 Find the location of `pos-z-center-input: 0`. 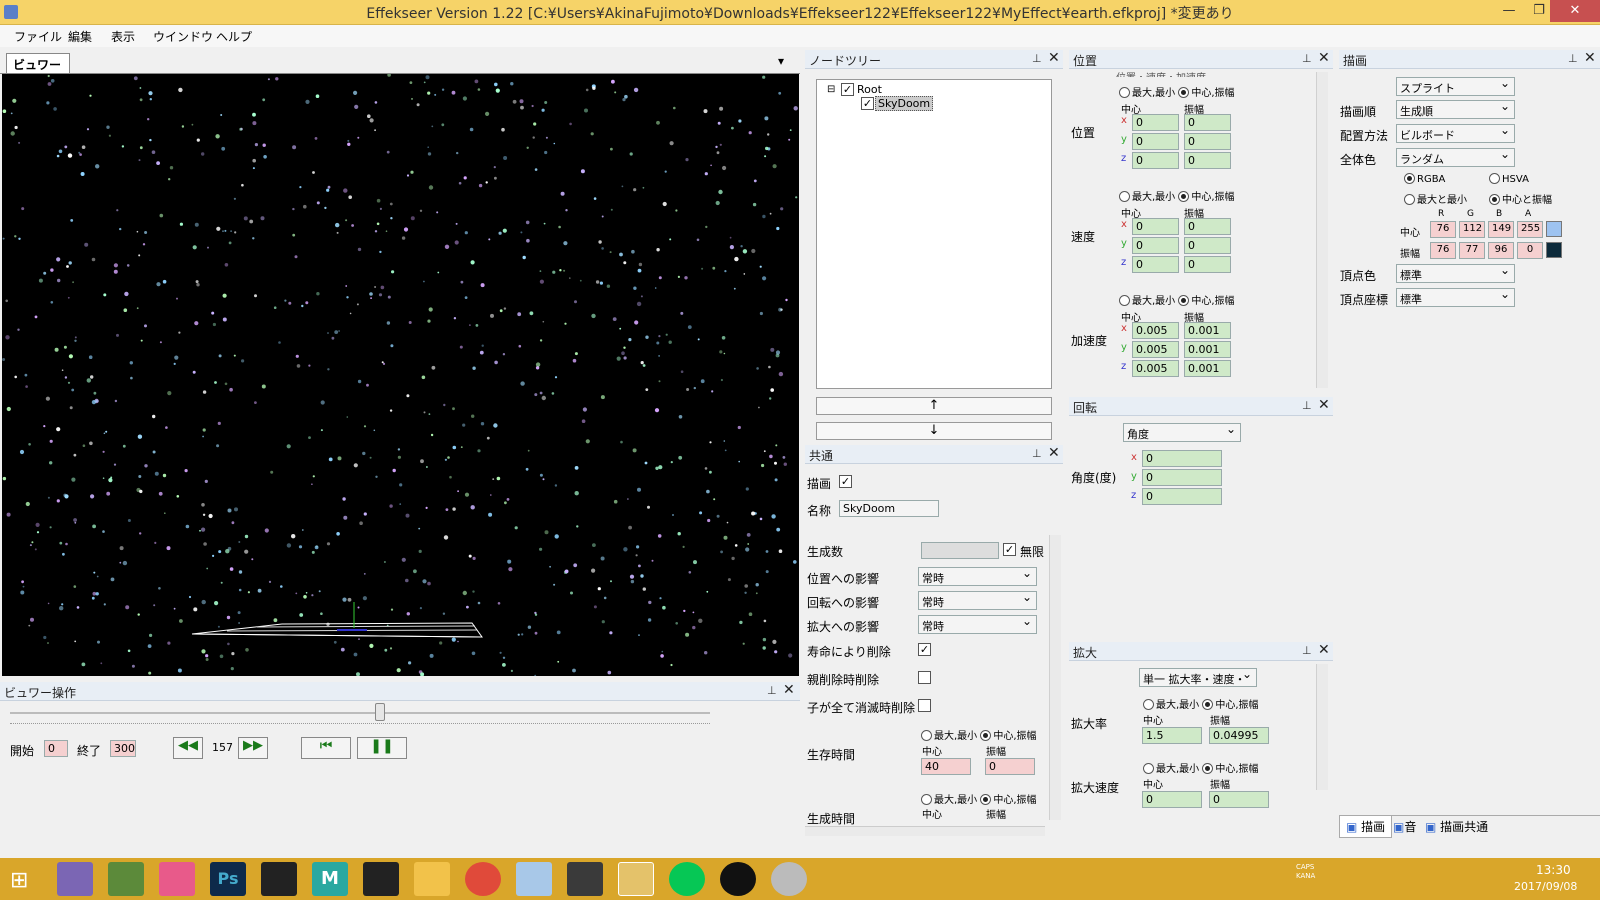

pos-z-center-input: 0 is located at coordinates (1155, 160).